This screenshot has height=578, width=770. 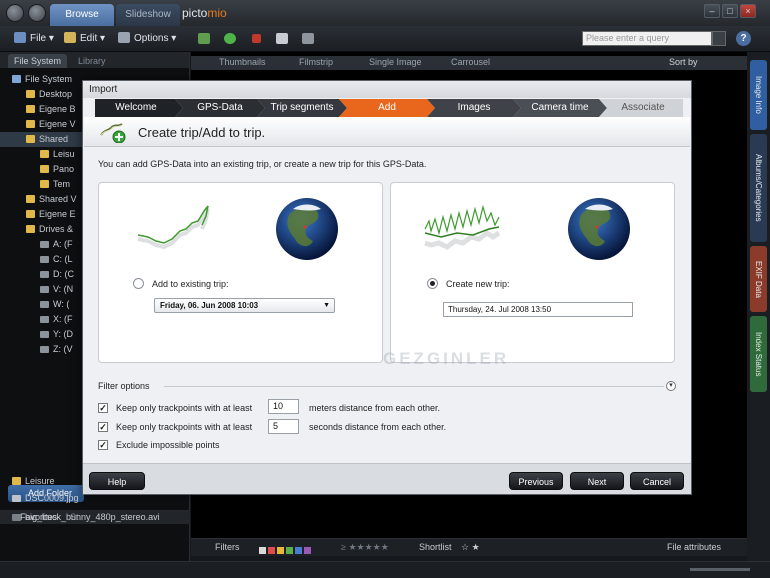 I want to click on add-to-existing-trip-radio, so click(x=138, y=283).